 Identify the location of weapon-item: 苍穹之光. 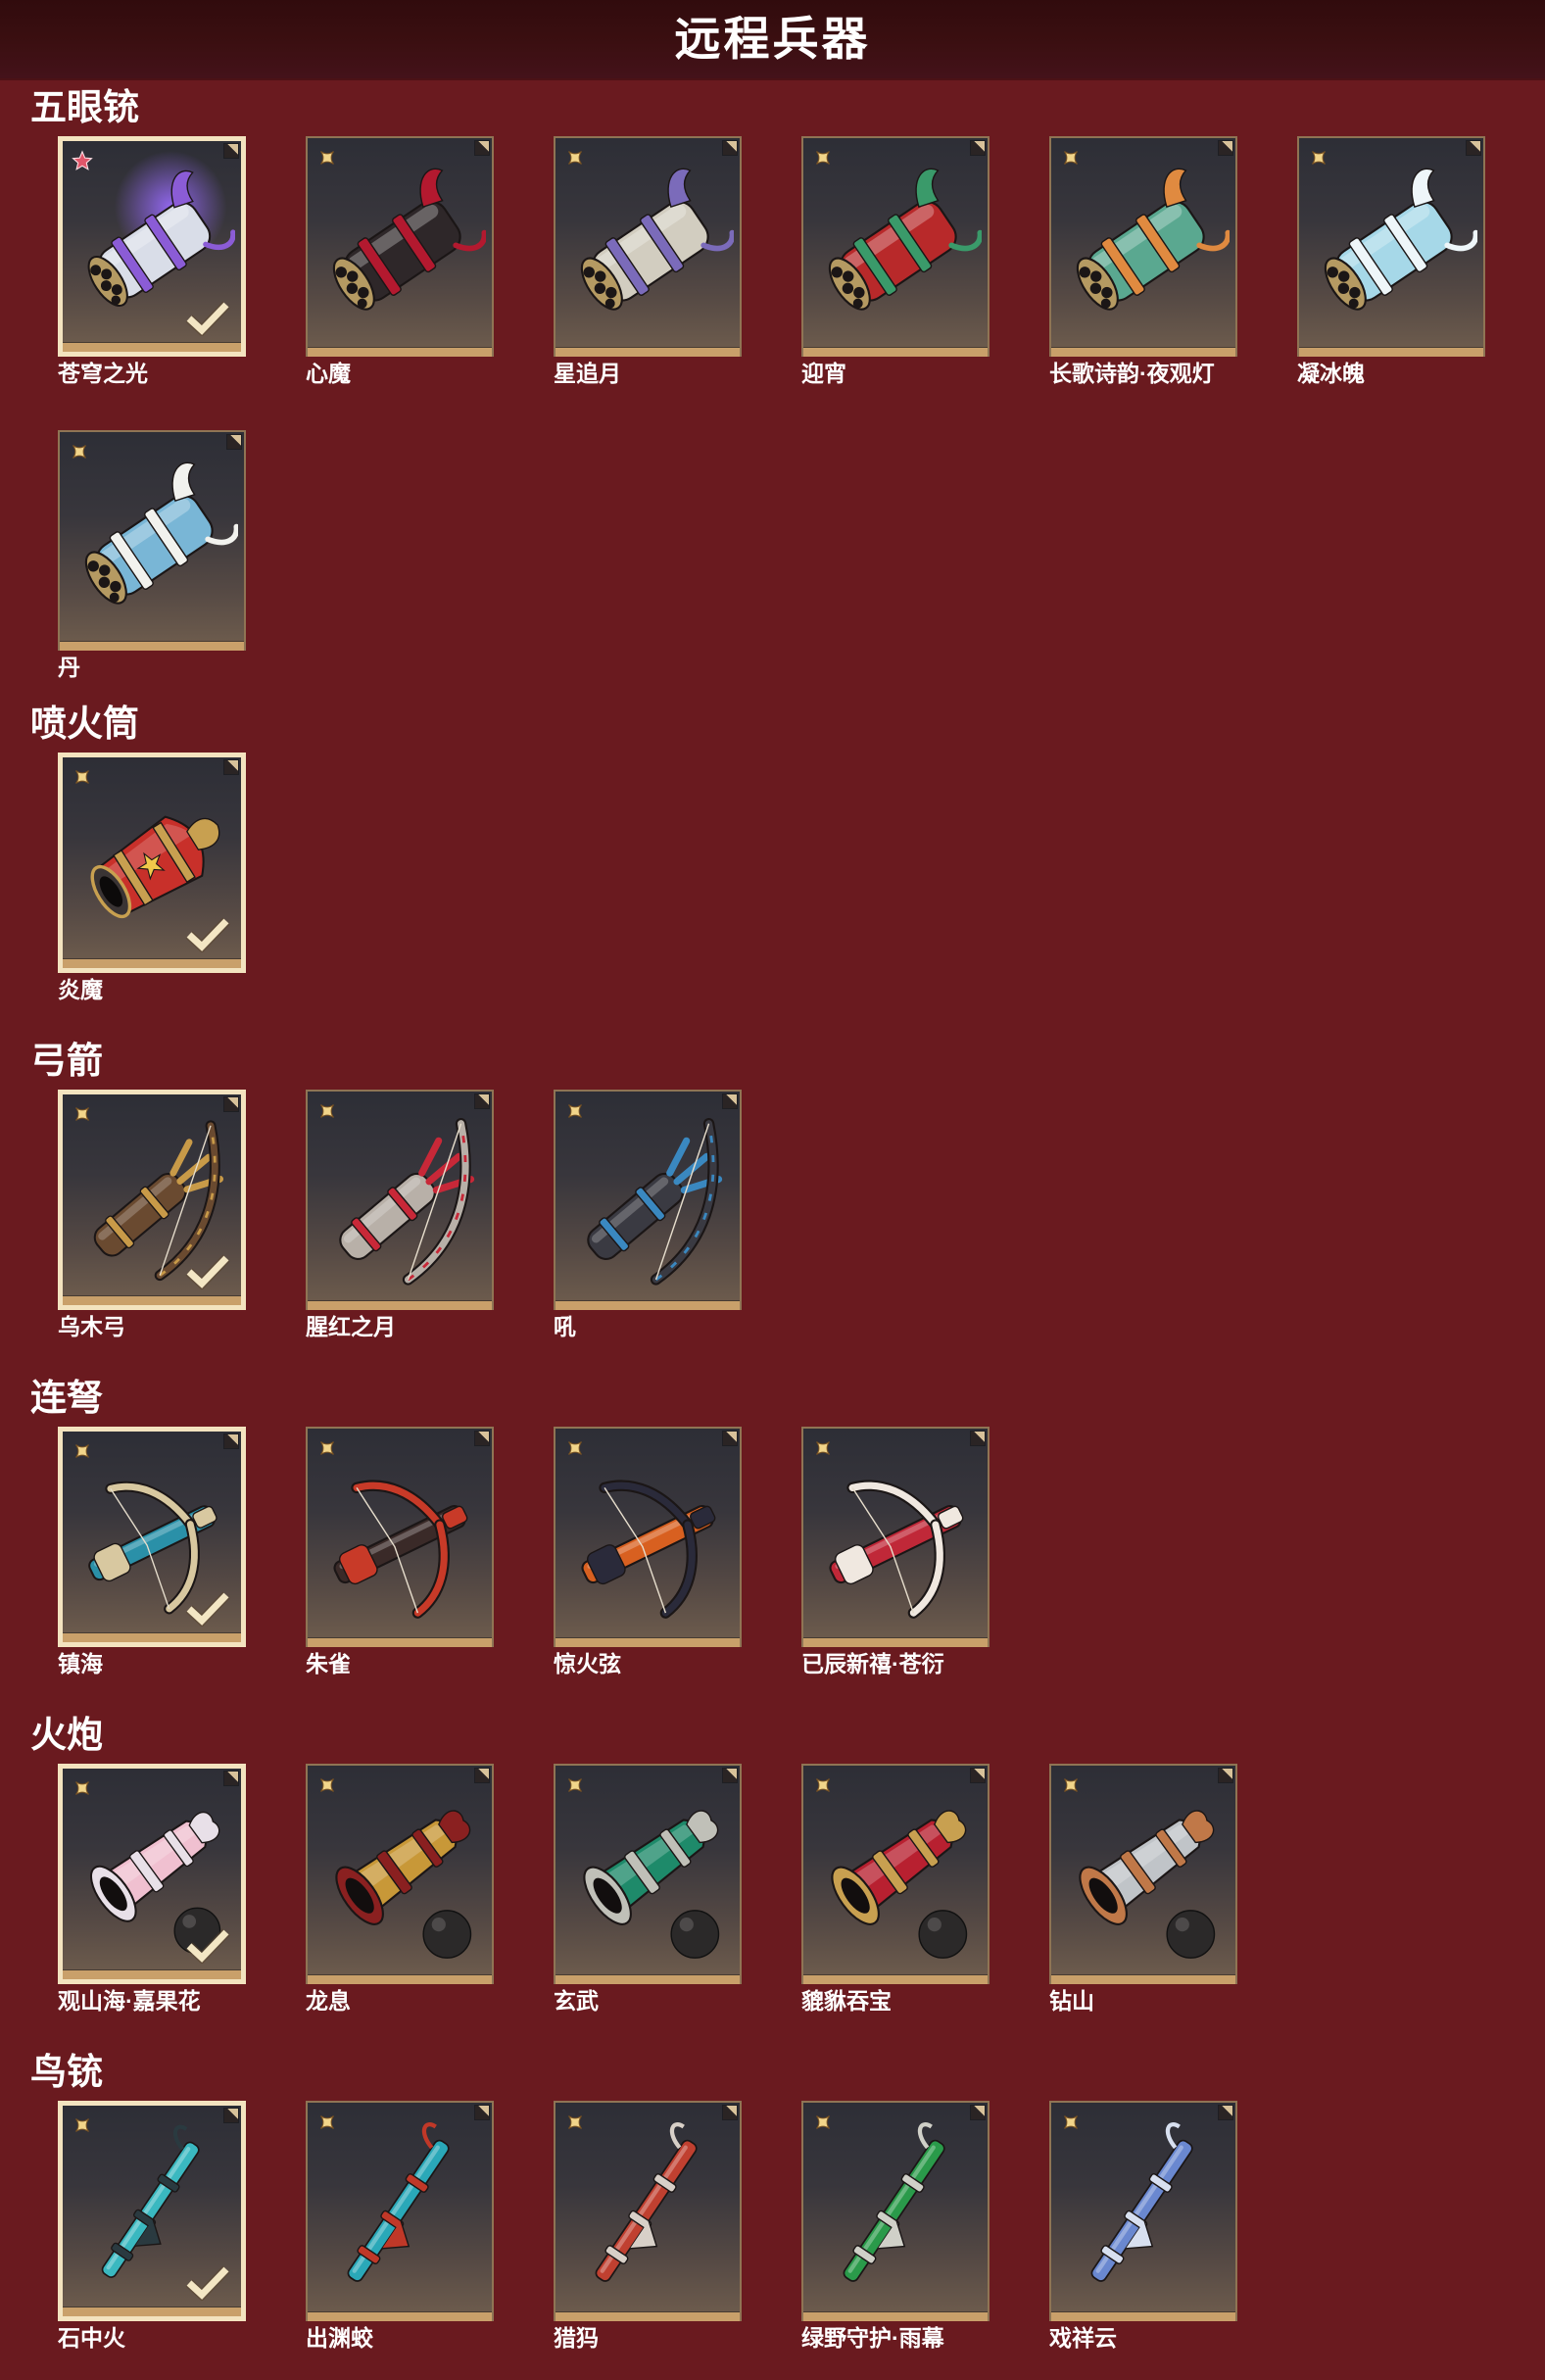
(152, 262).